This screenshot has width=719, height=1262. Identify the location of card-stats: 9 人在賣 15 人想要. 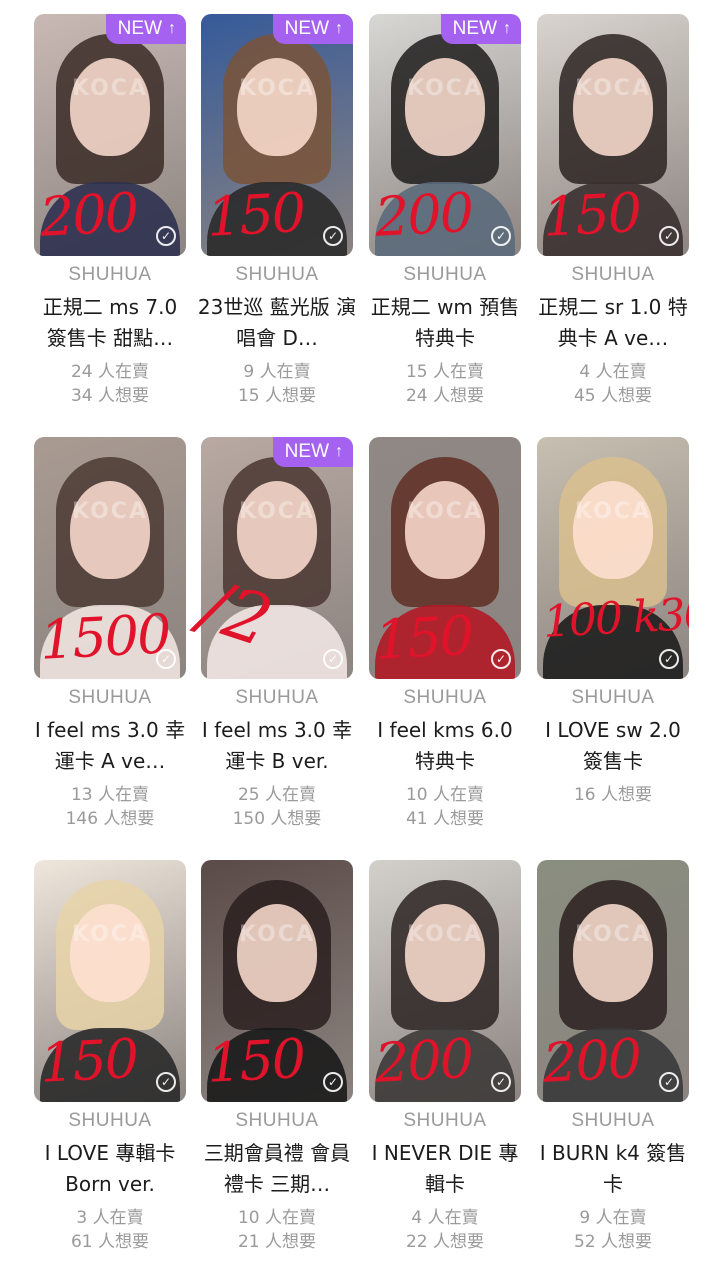
(277, 384).